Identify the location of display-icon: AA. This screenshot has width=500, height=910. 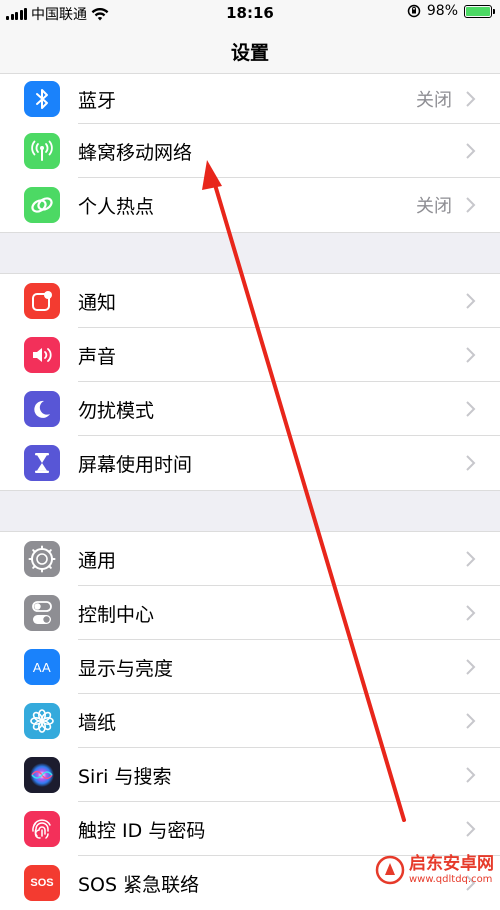
(42, 667).